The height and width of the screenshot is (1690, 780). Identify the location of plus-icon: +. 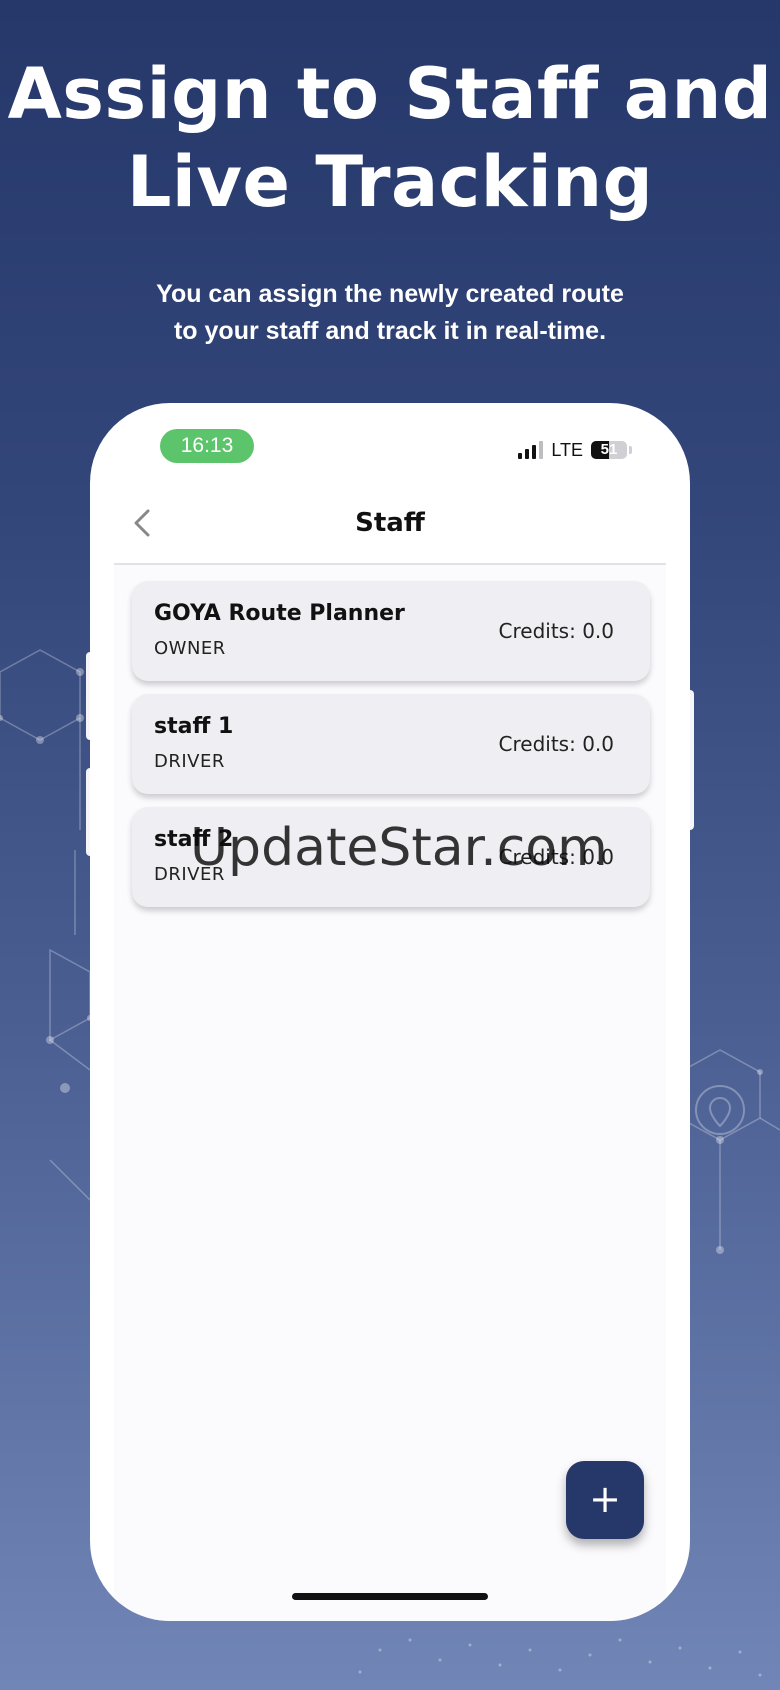
(605, 1499).